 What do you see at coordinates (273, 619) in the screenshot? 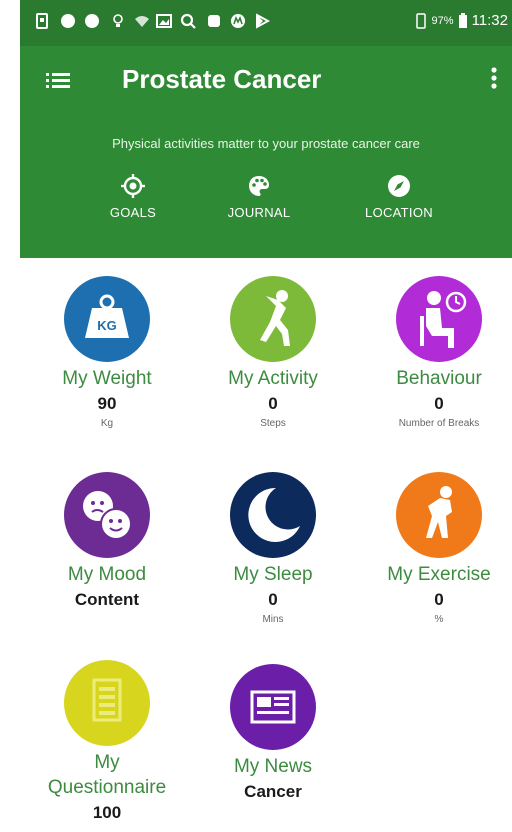
I see `my-sleep-unit: Mins` at bounding box center [273, 619].